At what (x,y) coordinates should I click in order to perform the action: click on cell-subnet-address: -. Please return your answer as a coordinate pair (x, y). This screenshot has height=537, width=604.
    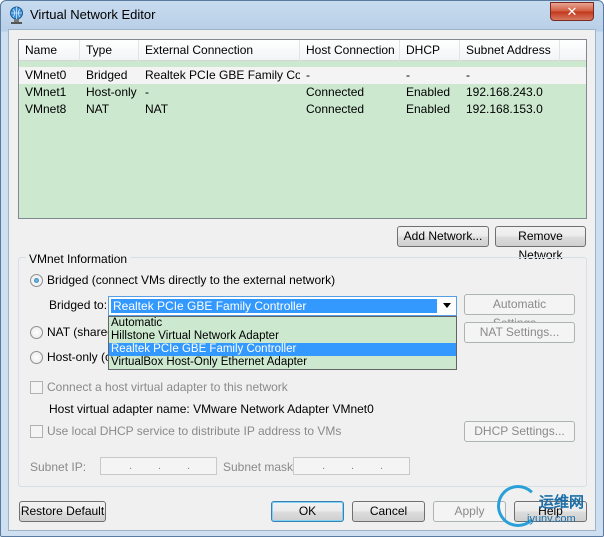
    Looking at the image, I should click on (468, 75).